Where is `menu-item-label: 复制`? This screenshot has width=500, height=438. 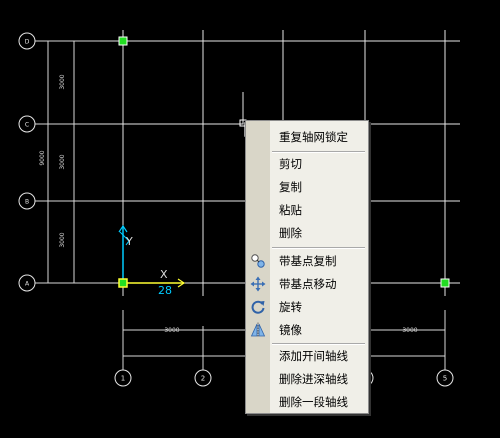 menu-item-label: 复制 is located at coordinates (290, 187).